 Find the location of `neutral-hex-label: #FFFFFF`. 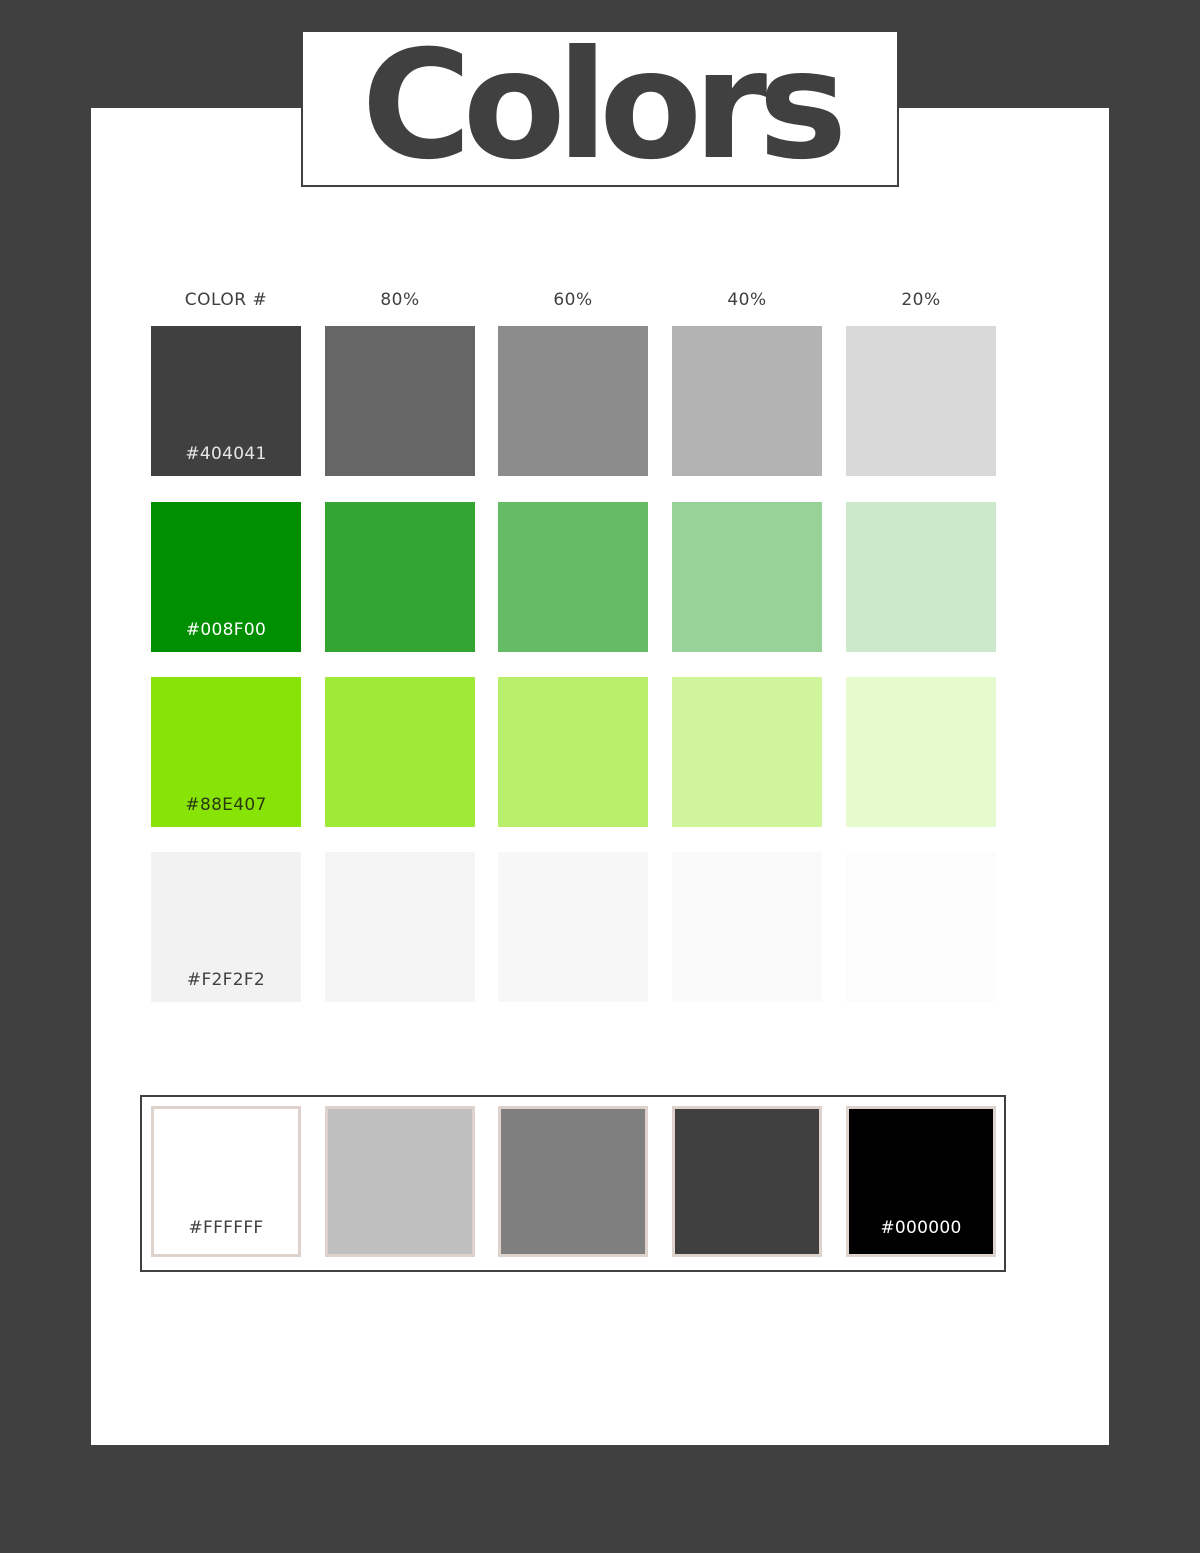

neutral-hex-label: #FFFFFF is located at coordinates (226, 1228).